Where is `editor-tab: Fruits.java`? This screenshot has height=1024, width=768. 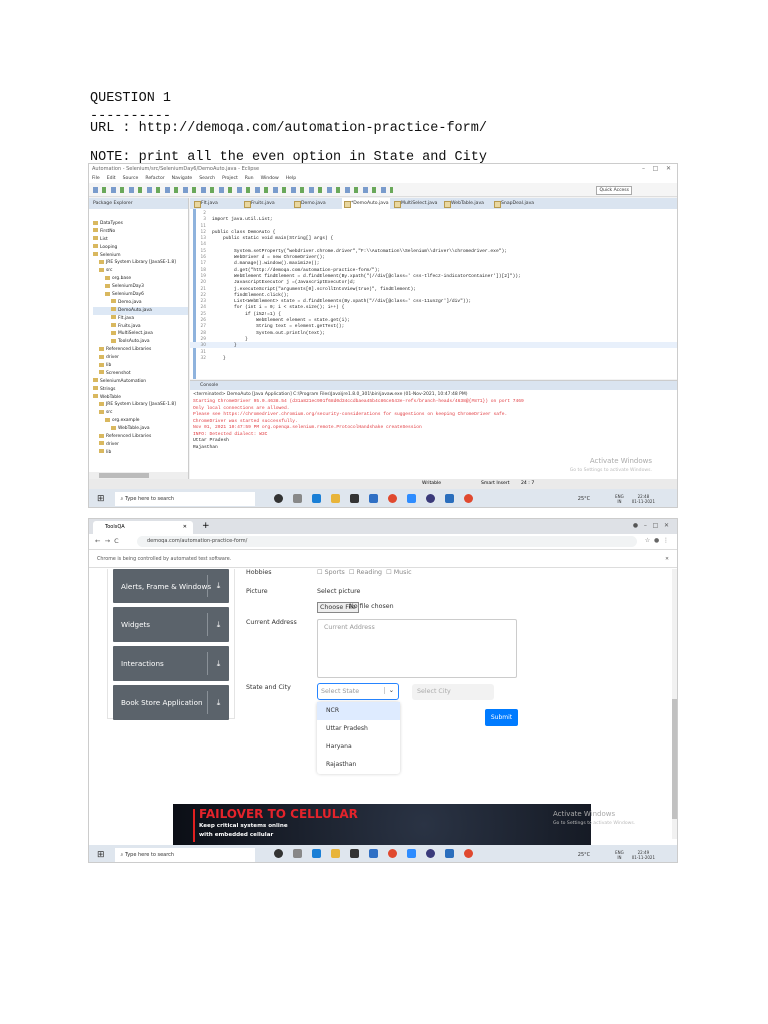 editor-tab: Fruits.java is located at coordinates (266, 203).